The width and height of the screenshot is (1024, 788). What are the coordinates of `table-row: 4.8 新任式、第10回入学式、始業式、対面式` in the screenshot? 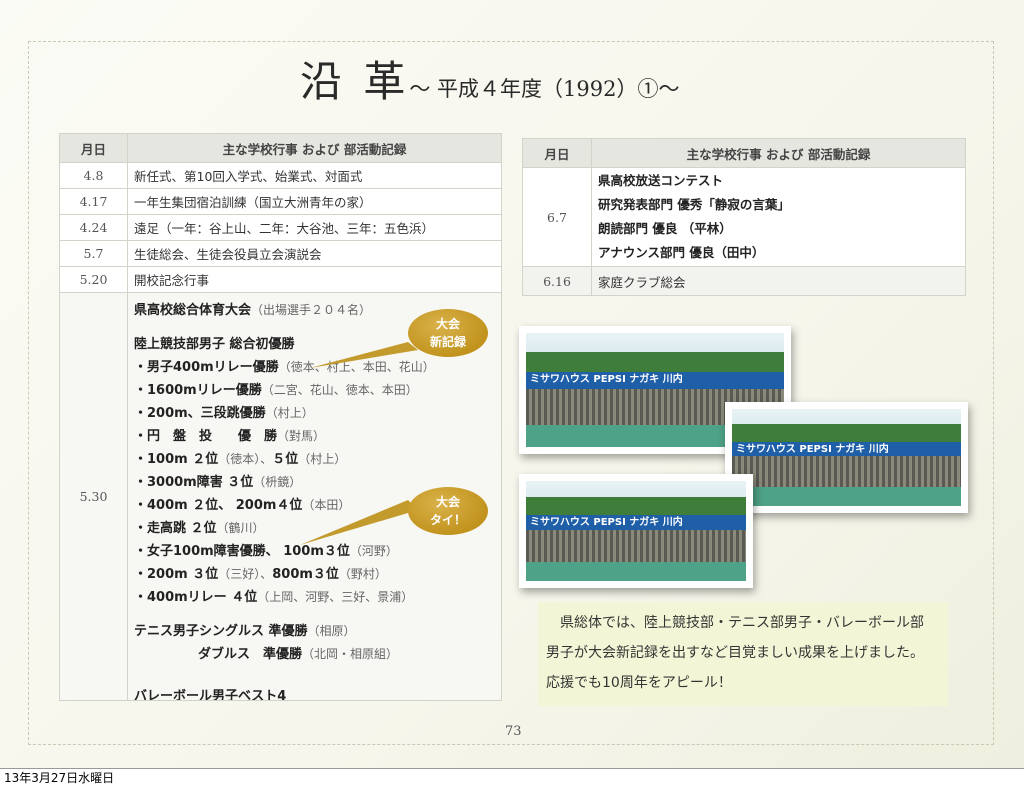 It's located at (280, 175).